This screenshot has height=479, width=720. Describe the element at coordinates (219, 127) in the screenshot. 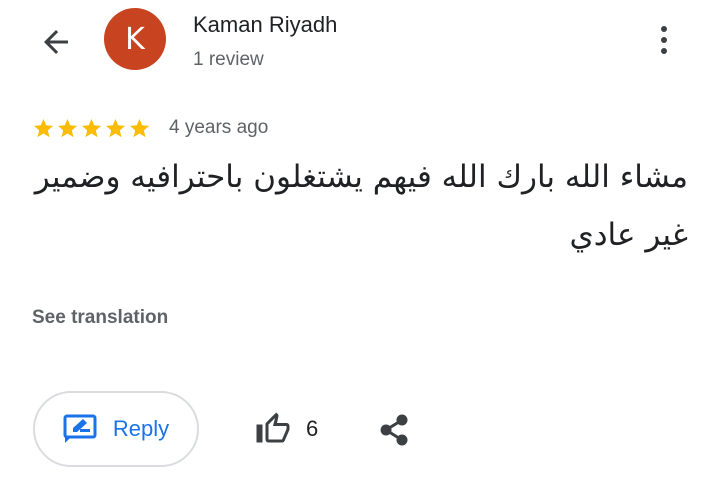

I see `review-date: 4 years ago` at that location.